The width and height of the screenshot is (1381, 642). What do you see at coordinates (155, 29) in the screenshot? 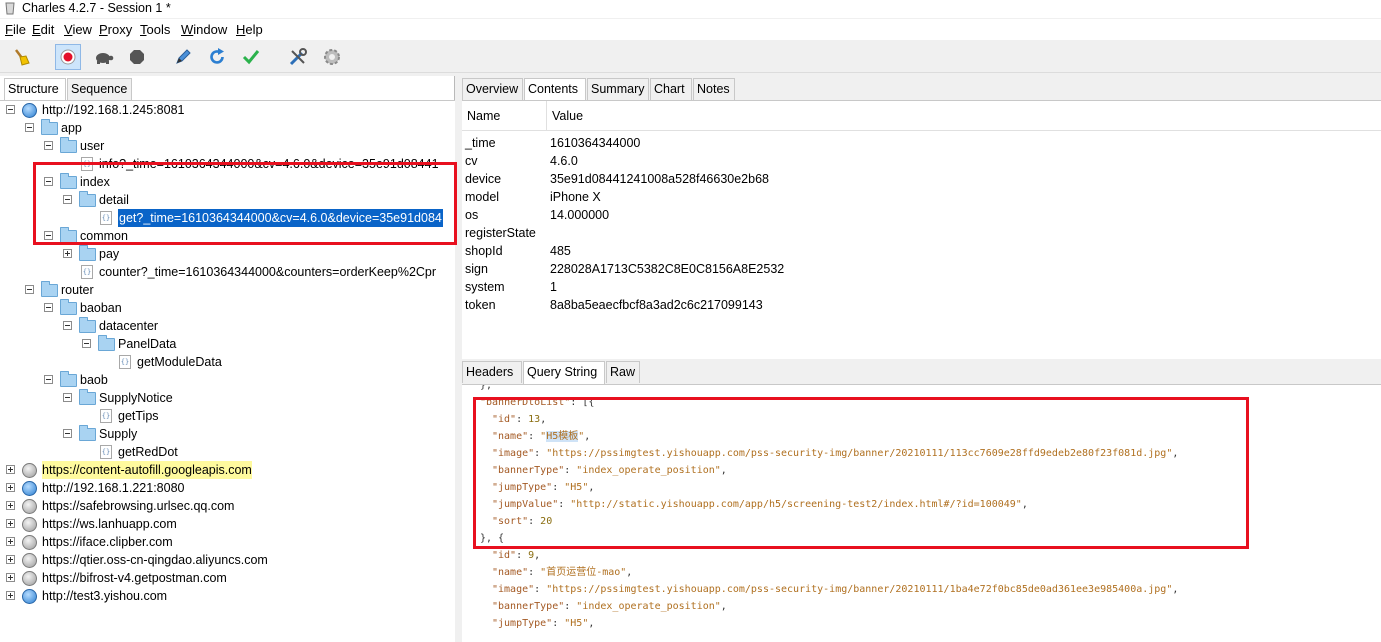
I see `menu-tools: Tools` at bounding box center [155, 29].